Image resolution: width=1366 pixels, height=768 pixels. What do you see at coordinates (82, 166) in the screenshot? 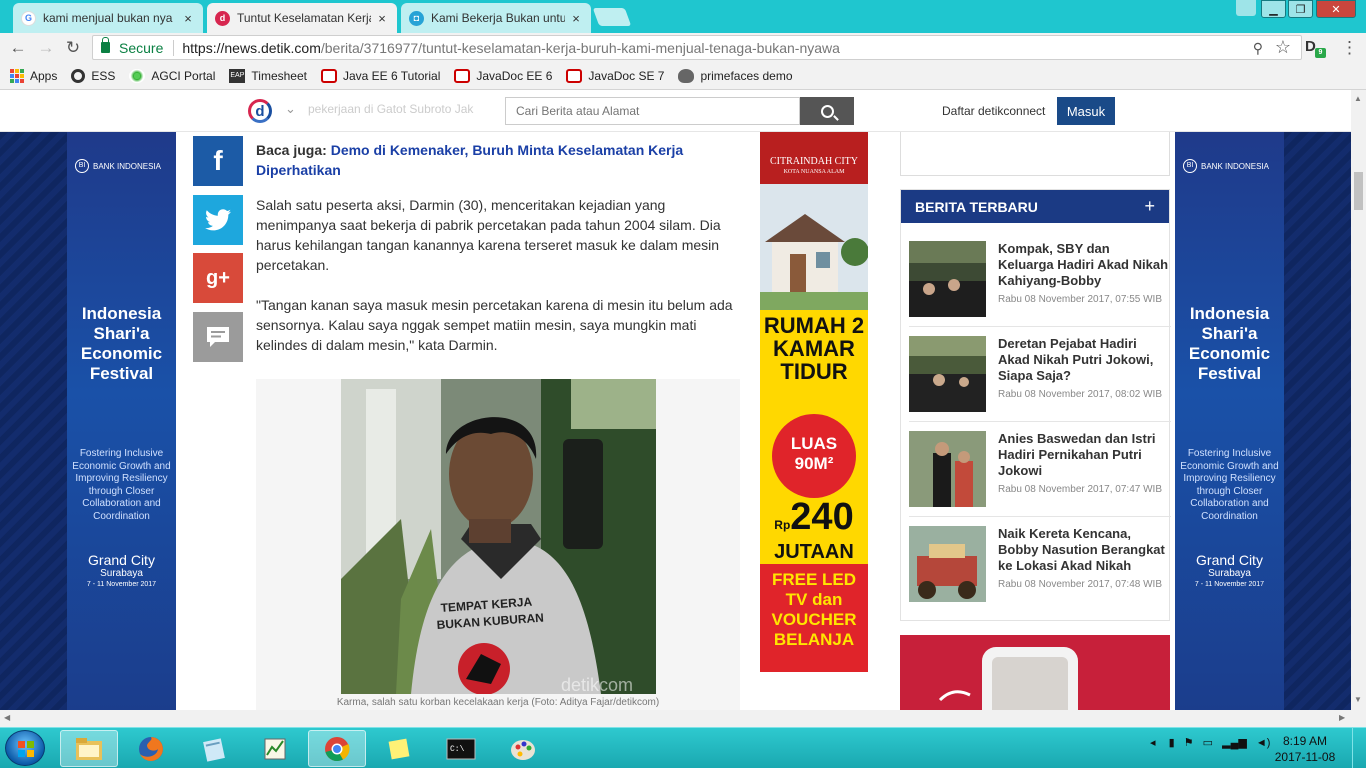
I see `bank-logo-icon: BI` at bounding box center [82, 166].